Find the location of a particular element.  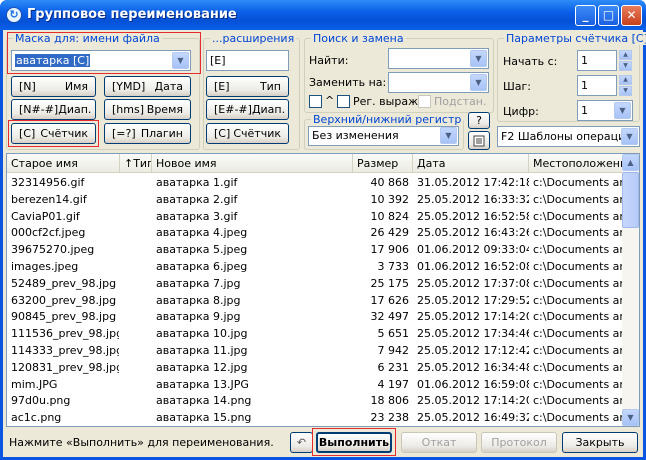

ext-input: [E] is located at coordinates (247, 60).